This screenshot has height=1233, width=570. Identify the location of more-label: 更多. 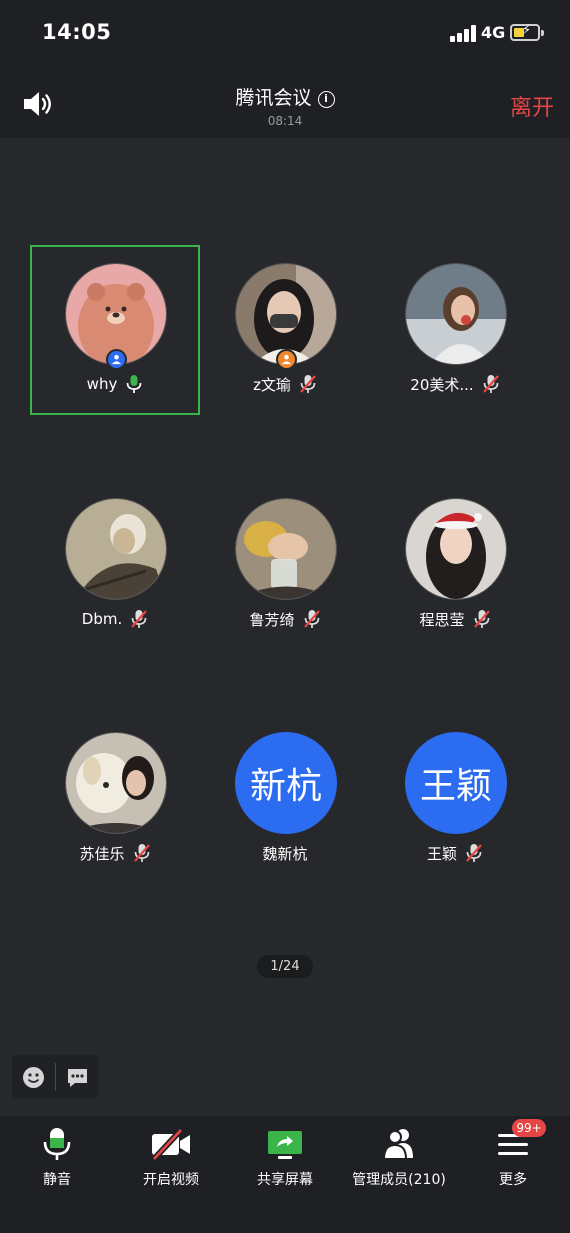
(513, 1180).